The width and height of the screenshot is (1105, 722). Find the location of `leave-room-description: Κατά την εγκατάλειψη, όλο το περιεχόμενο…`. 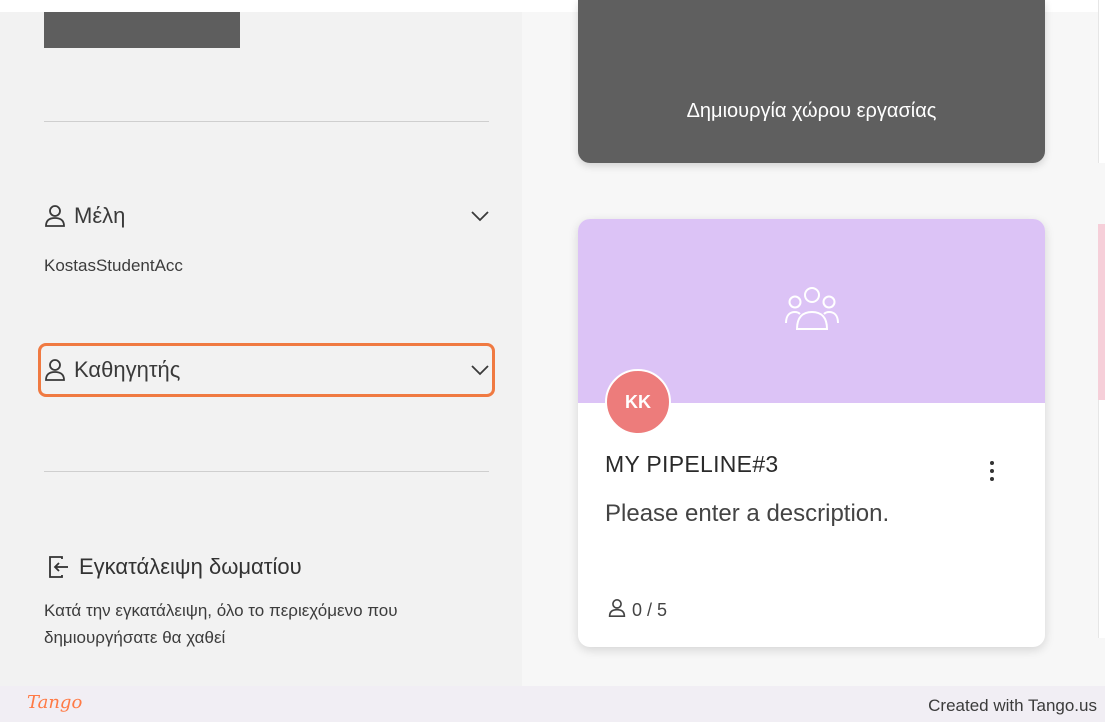

leave-room-description: Κατά την εγκατάλειψη, όλο το περιεχόμενο… is located at coordinates (221, 624).